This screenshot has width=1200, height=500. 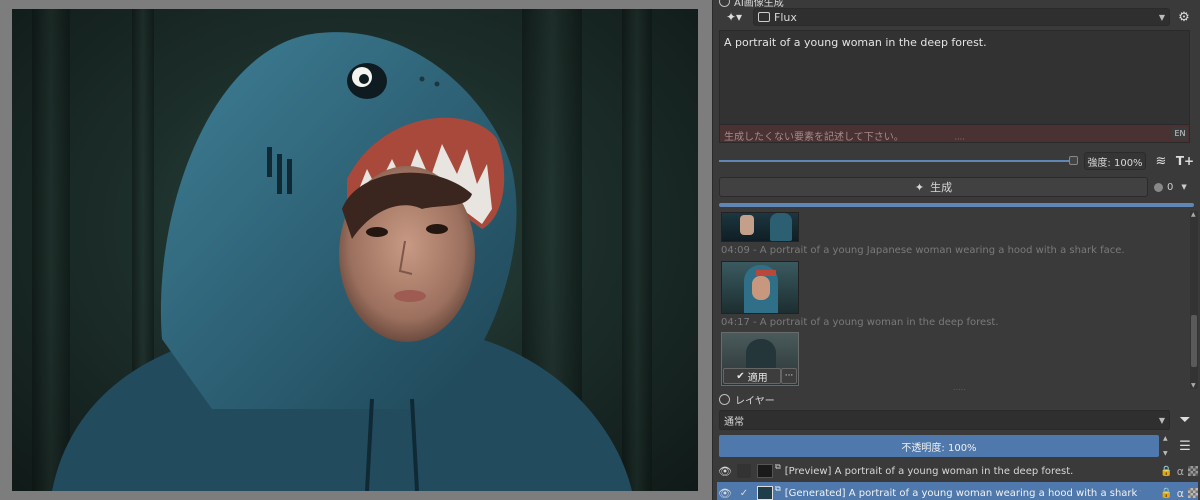 I want to click on model-icon, so click(x=764, y=17).